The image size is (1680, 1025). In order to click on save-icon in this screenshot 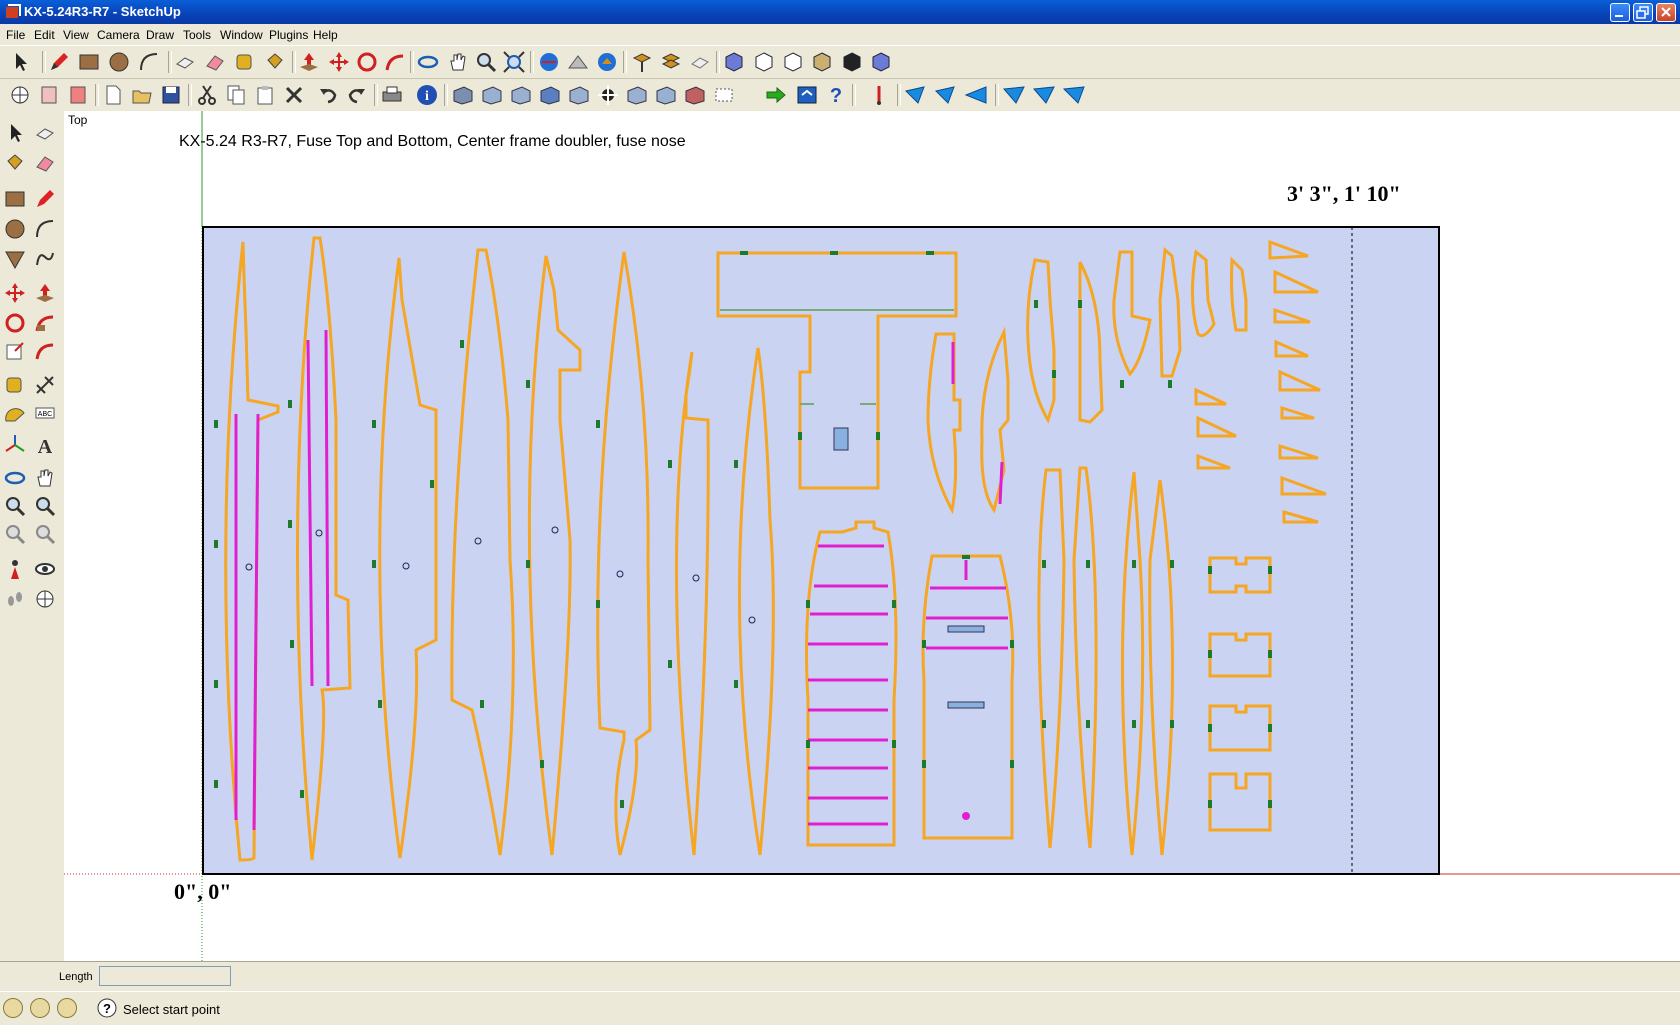, I will do `click(171, 95)`.